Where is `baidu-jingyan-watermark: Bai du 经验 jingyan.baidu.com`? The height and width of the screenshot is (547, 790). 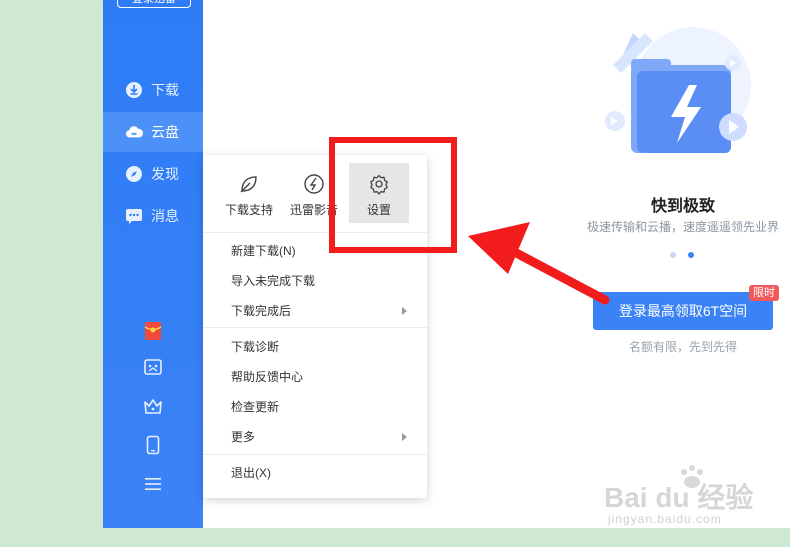 baidu-jingyan-watermark: Bai du 经验 jingyan.baidu.com is located at coordinates (685, 493).